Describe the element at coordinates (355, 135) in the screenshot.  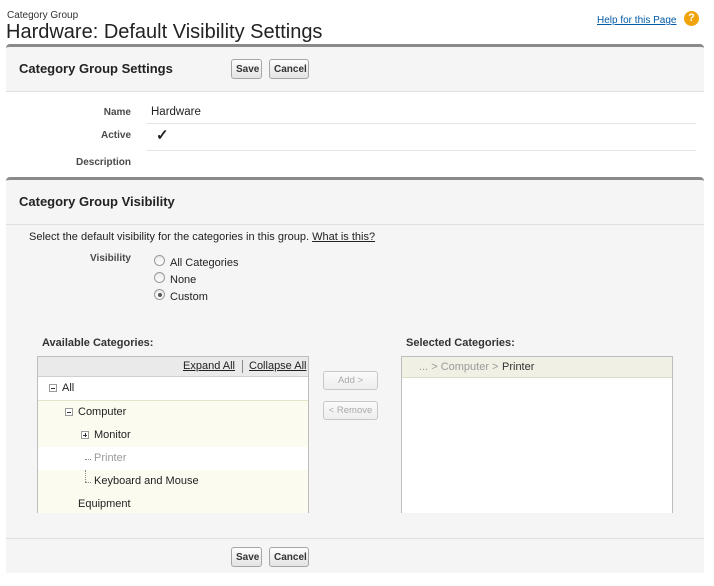
I see `settings-body: Name Hardware Active ✓ Description` at that location.